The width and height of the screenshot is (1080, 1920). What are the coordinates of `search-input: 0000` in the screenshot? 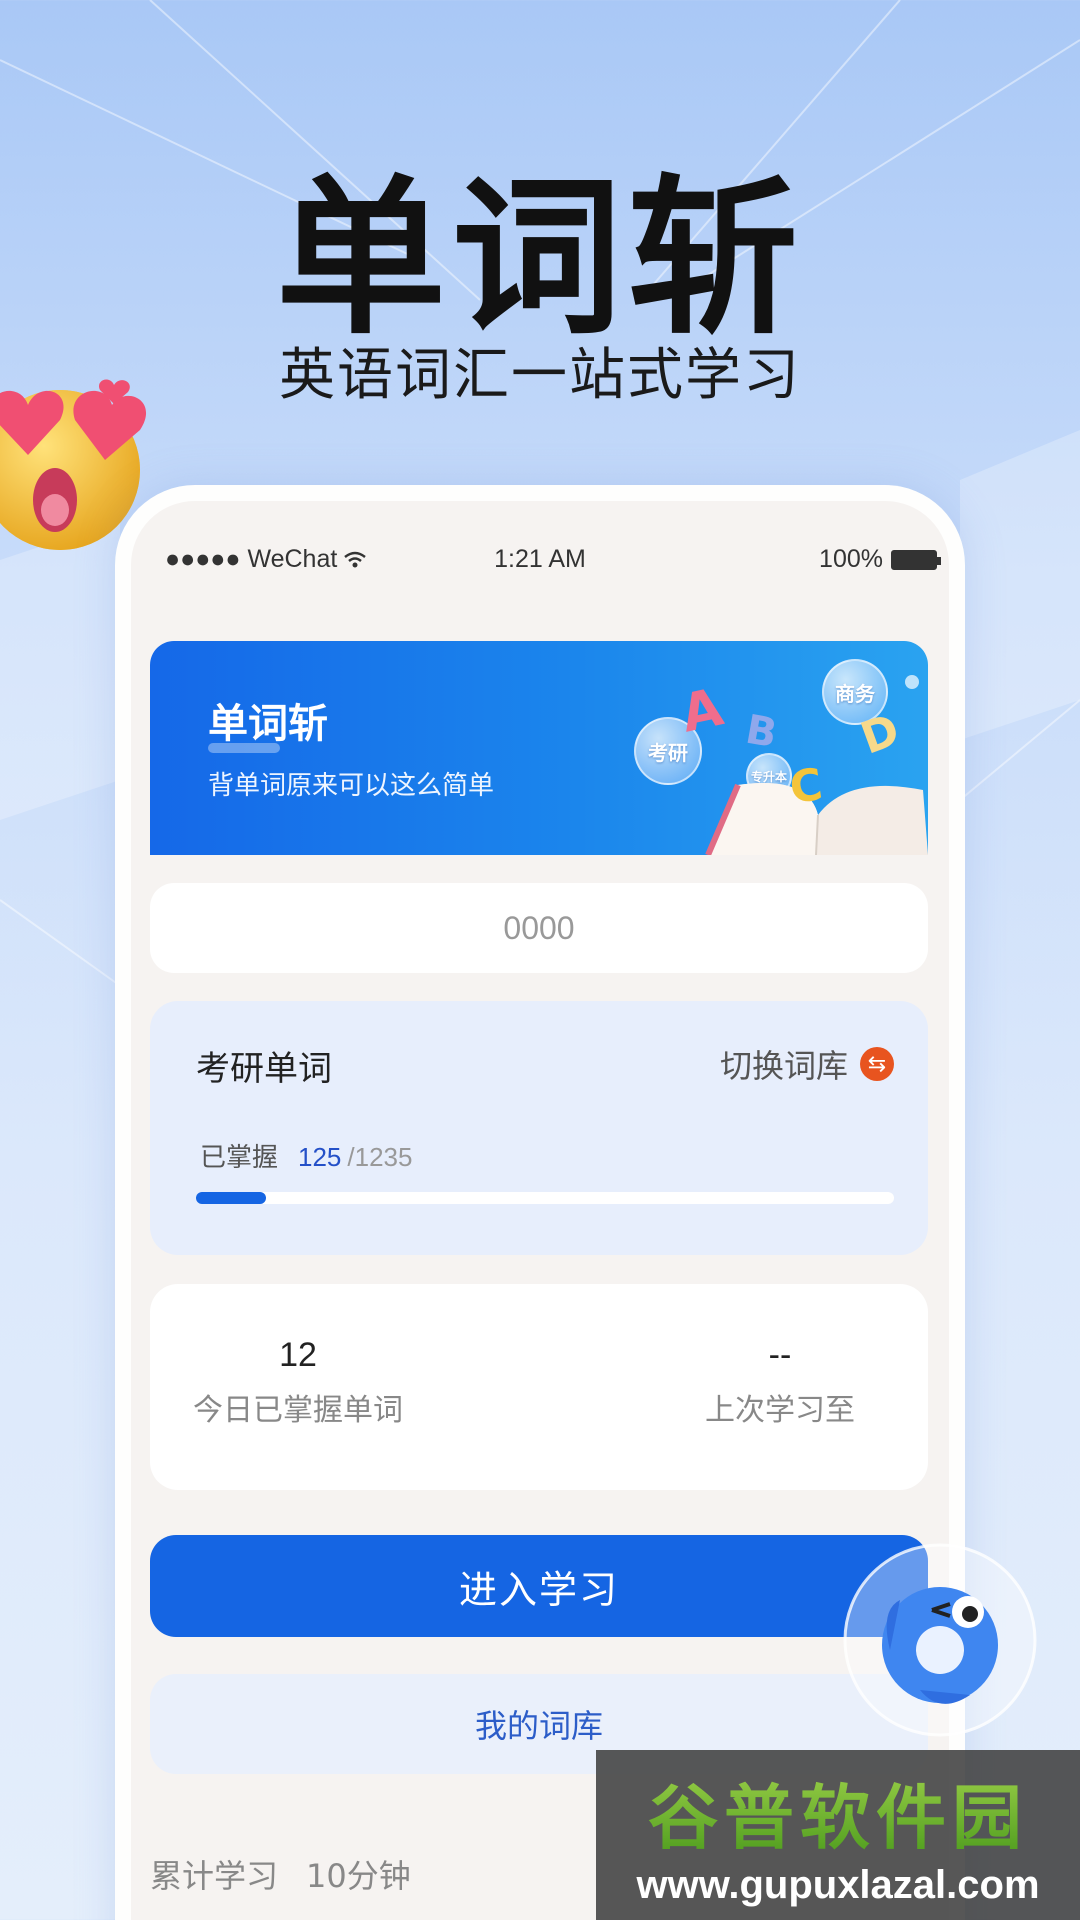 It's located at (539, 928).